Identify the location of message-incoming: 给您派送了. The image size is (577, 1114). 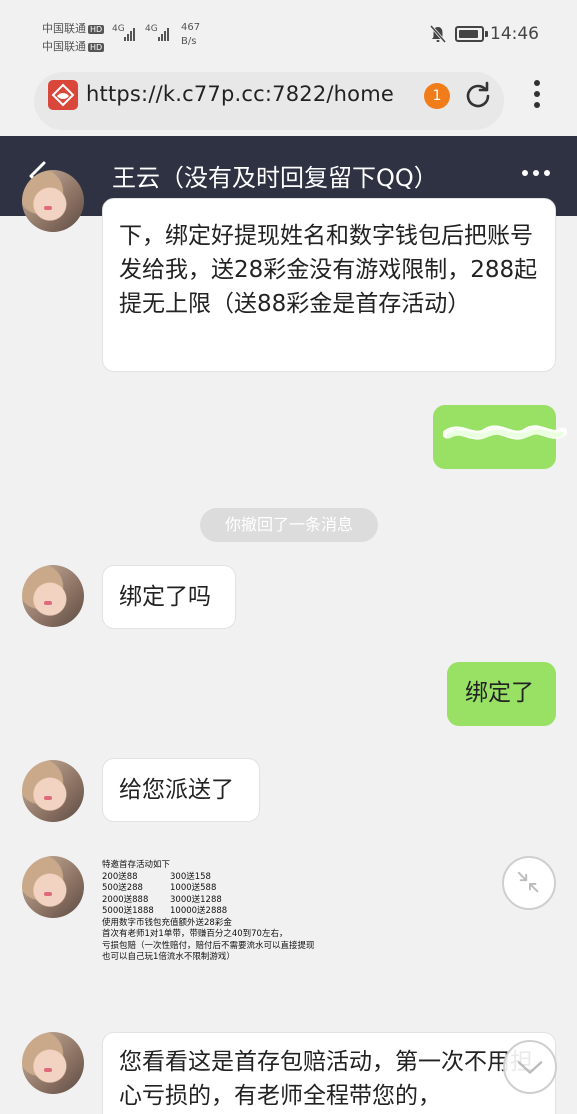
(181, 790).